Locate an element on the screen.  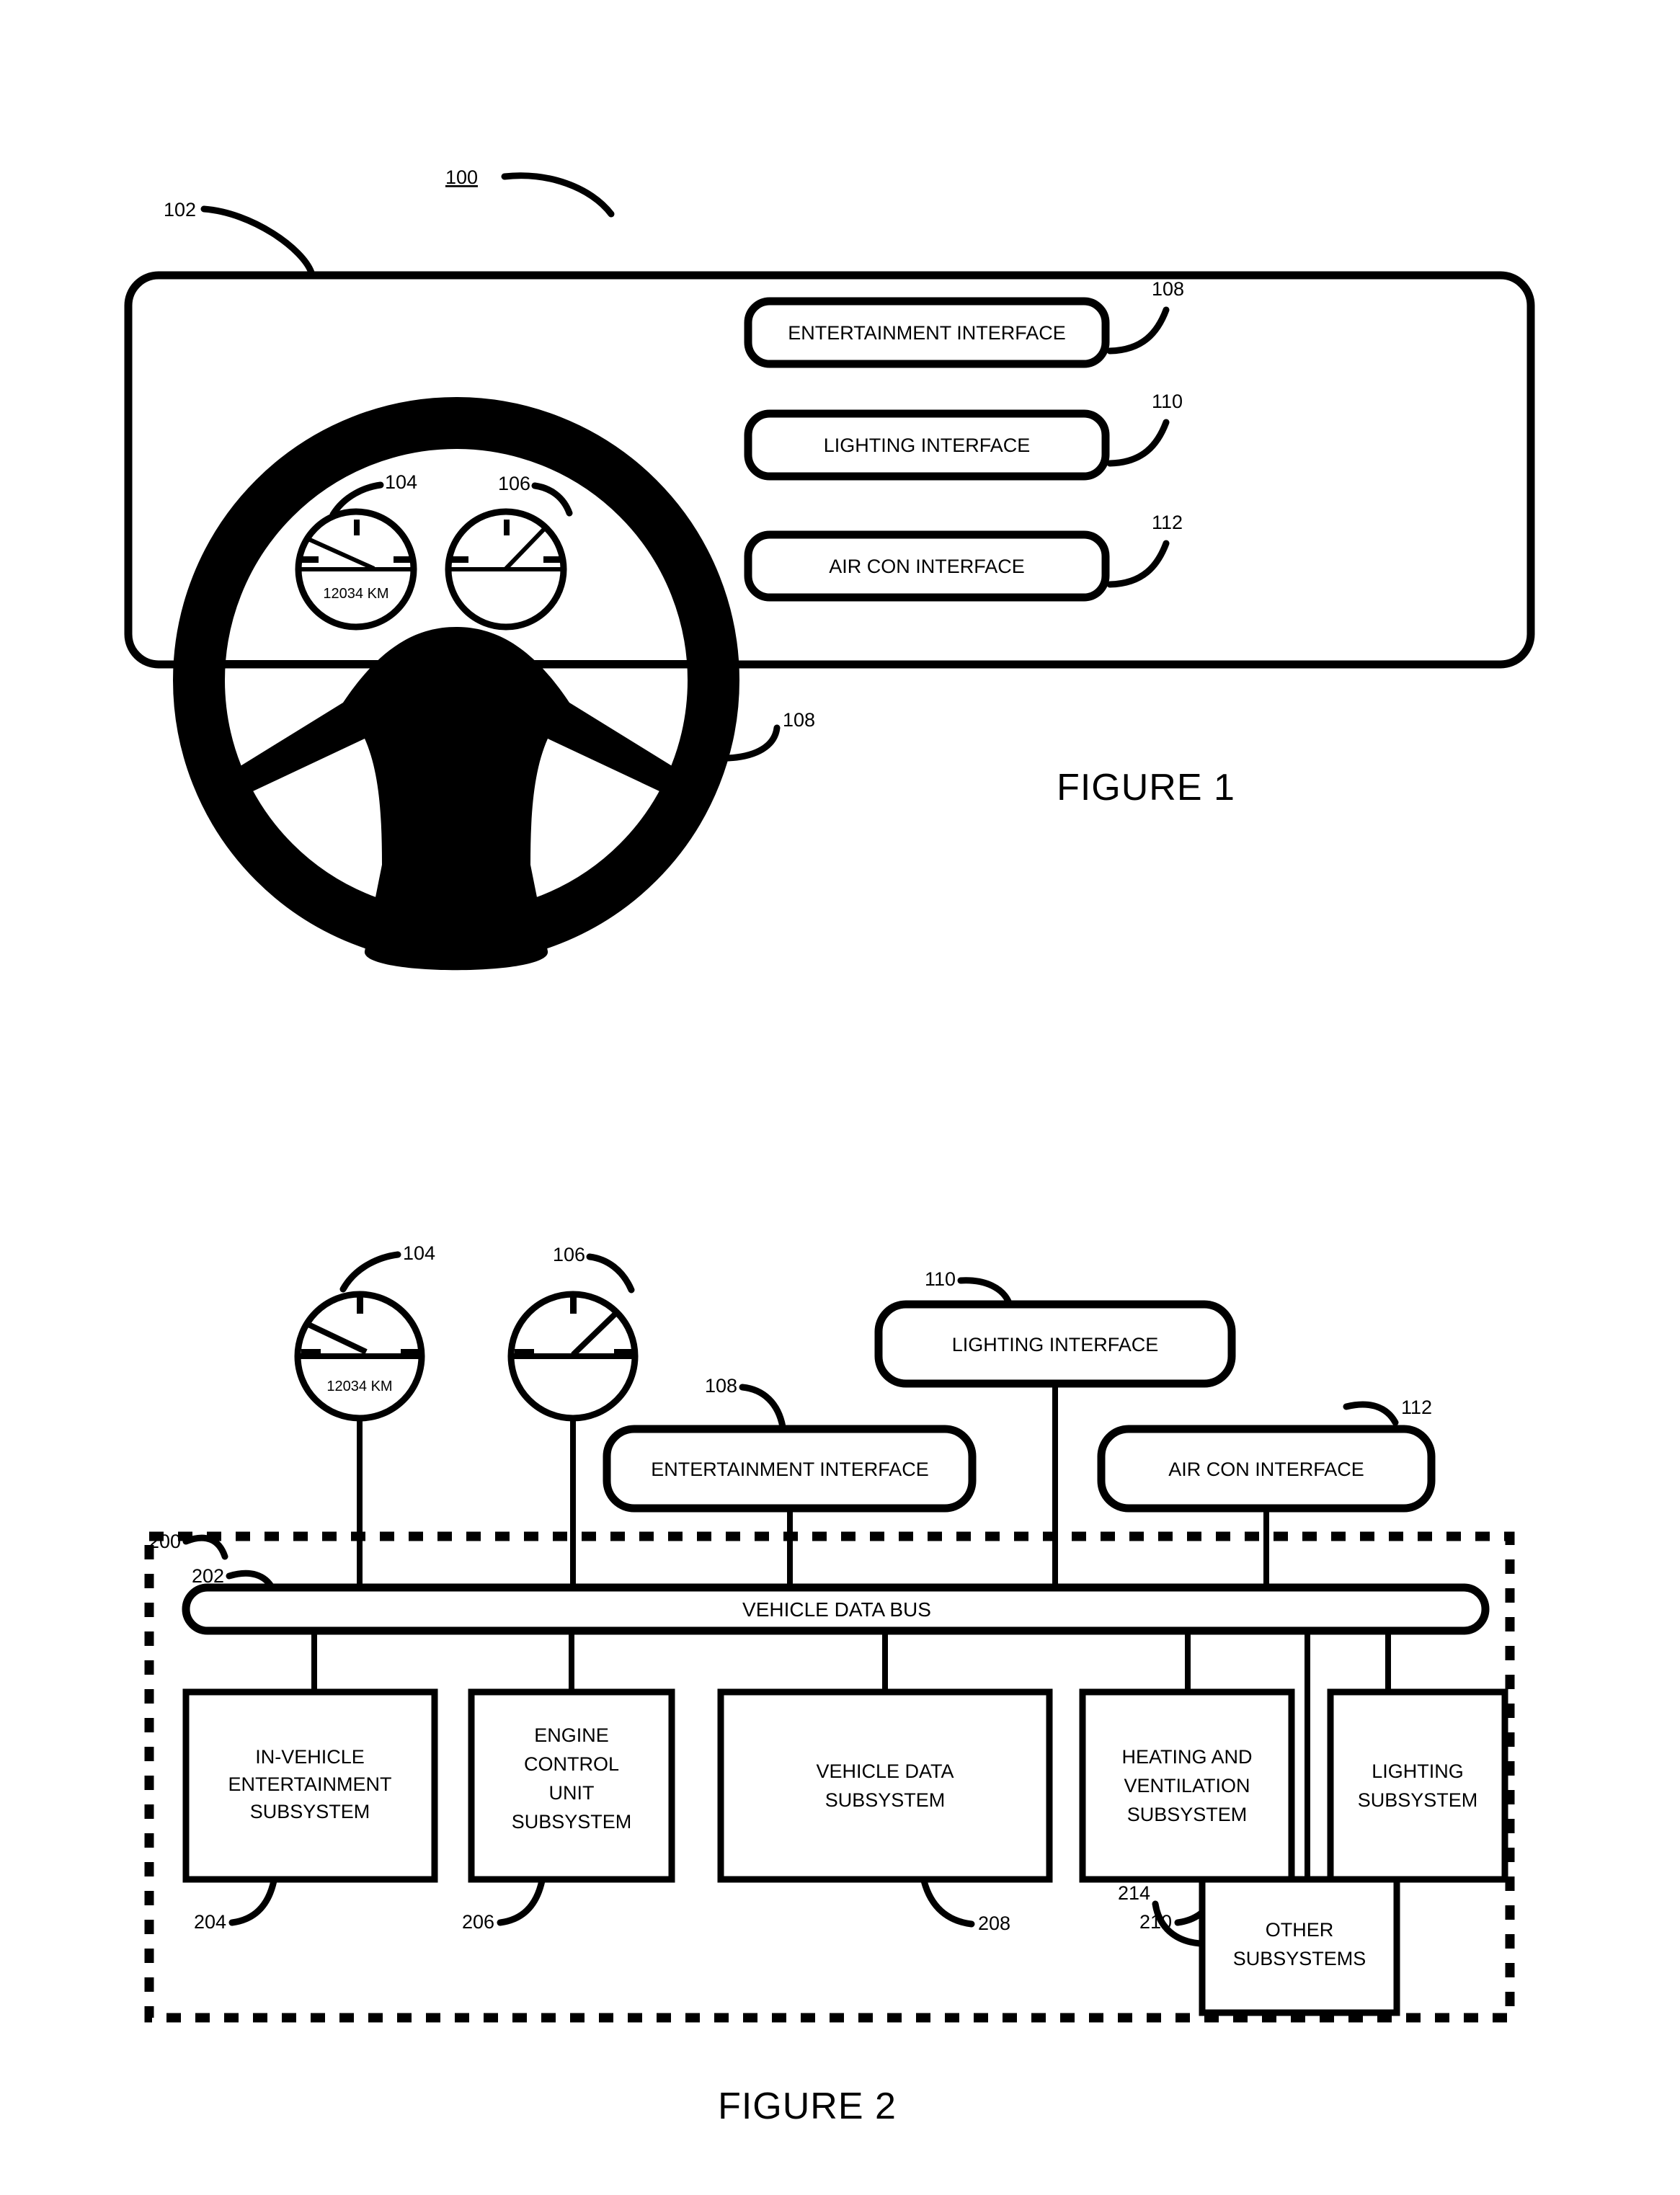
fig2-air-con-interface-label: AIR CON INTERFACE is located at coordinates (1266, 1469).